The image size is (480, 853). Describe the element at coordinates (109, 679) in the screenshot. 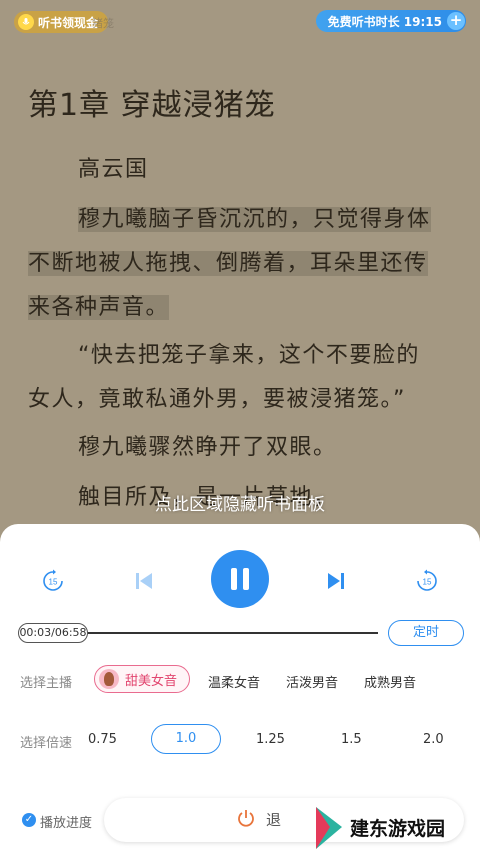

I see `avatar` at that location.